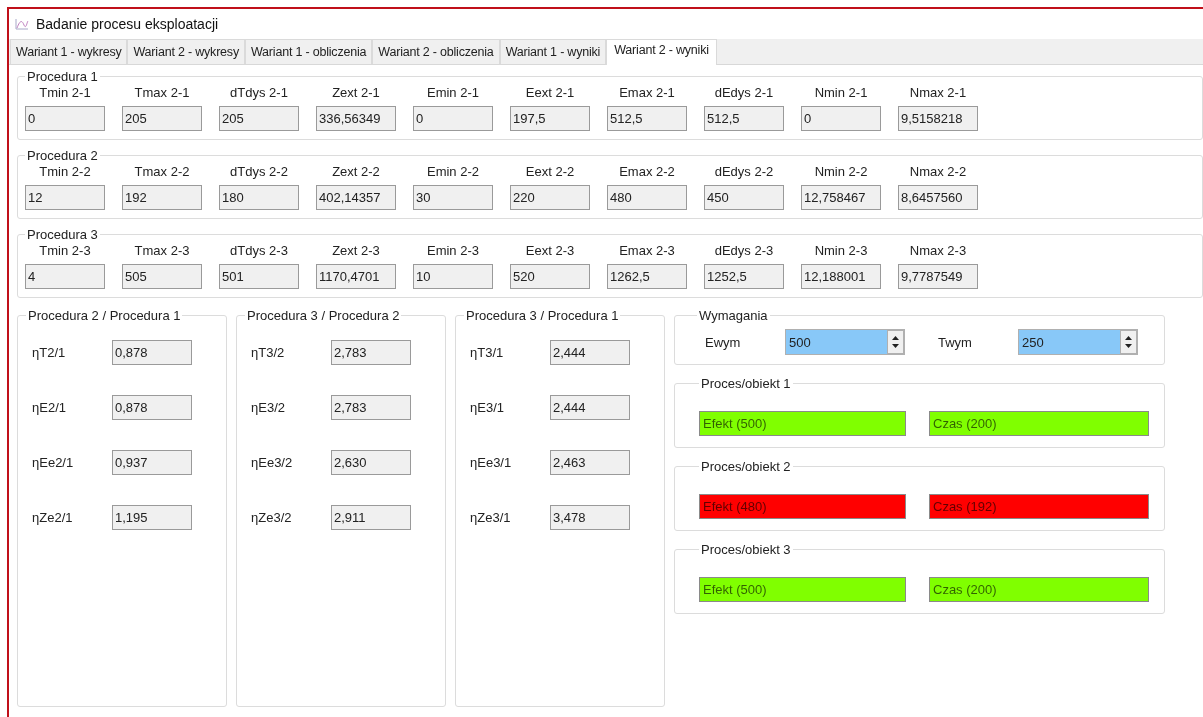 Image resolution: width=1203 pixels, height=717 pixels. I want to click on field-label: Eext 2-2, so click(550, 172).